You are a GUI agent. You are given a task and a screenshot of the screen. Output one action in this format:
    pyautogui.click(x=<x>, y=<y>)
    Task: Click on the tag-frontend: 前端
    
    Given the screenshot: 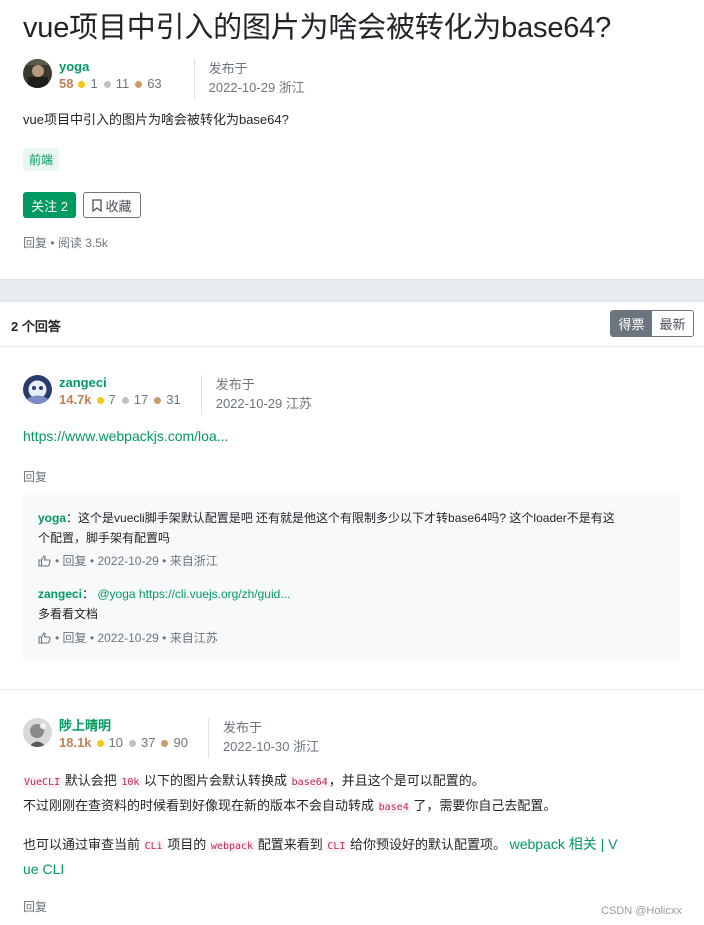 What is the action you would take?
    pyautogui.click(x=41, y=159)
    